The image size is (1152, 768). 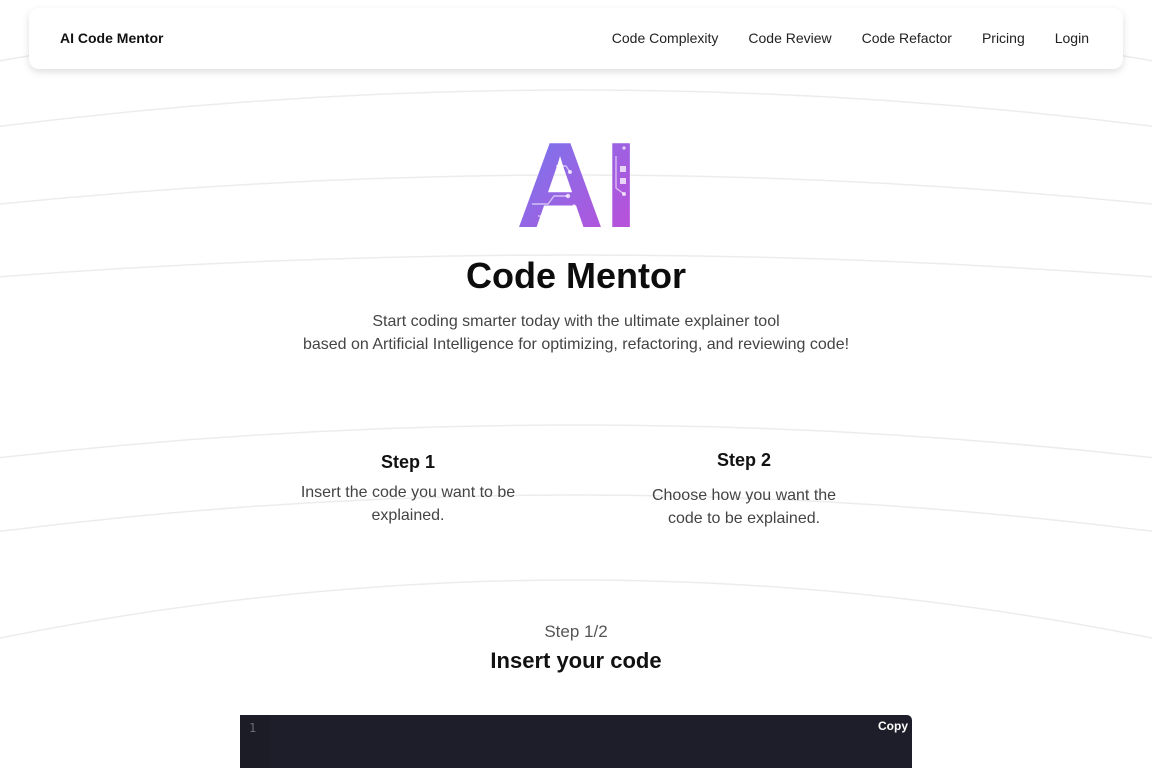 What do you see at coordinates (111, 38) in the screenshot?
I see `brand-link: AI Code Mentor` at bounding box center [111, 38].